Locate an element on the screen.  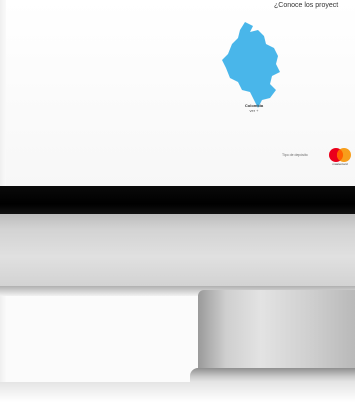
brand-label: mastercard is located at coordinates (340, 164).